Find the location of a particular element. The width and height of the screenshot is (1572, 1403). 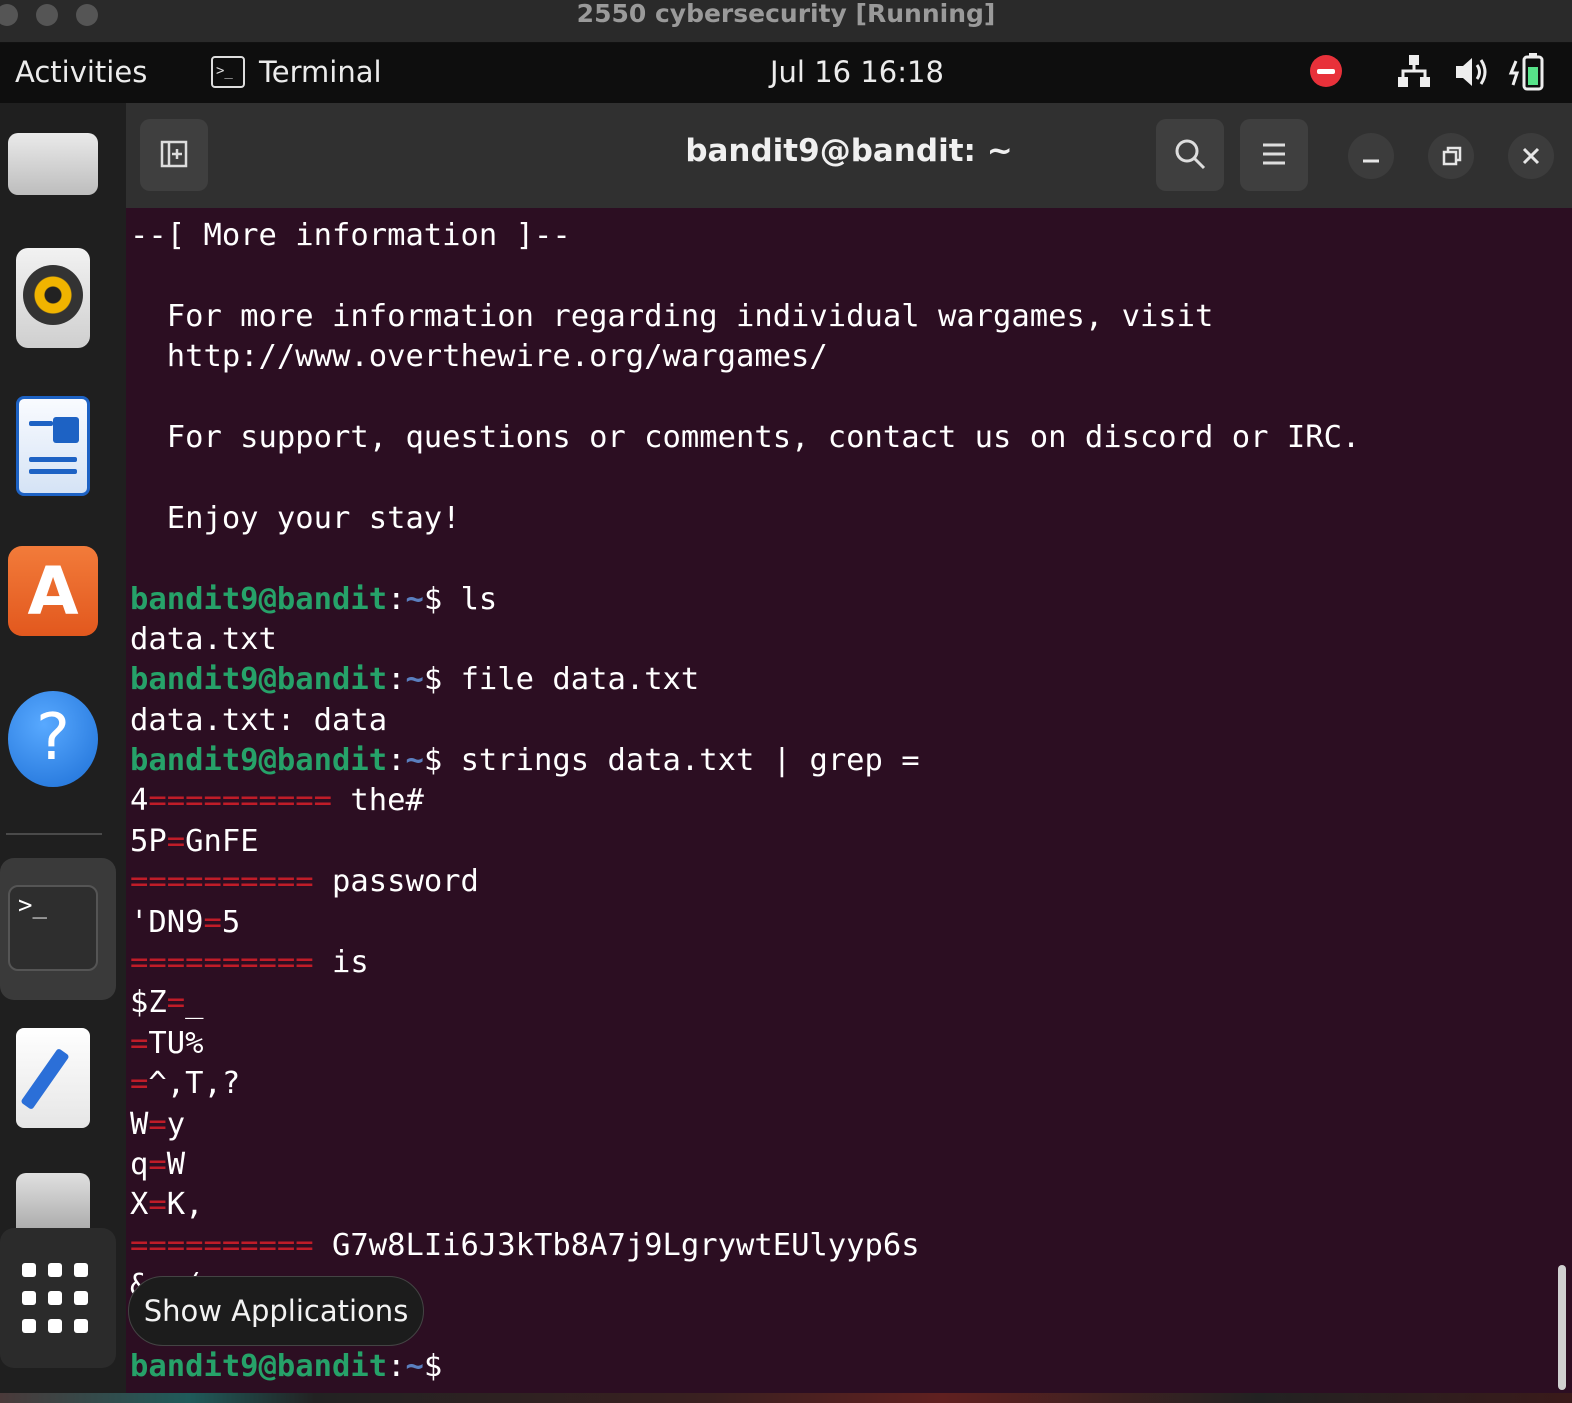

prompt-line: bandit9@bandit:~$ is located at coordinates (848, 1367).